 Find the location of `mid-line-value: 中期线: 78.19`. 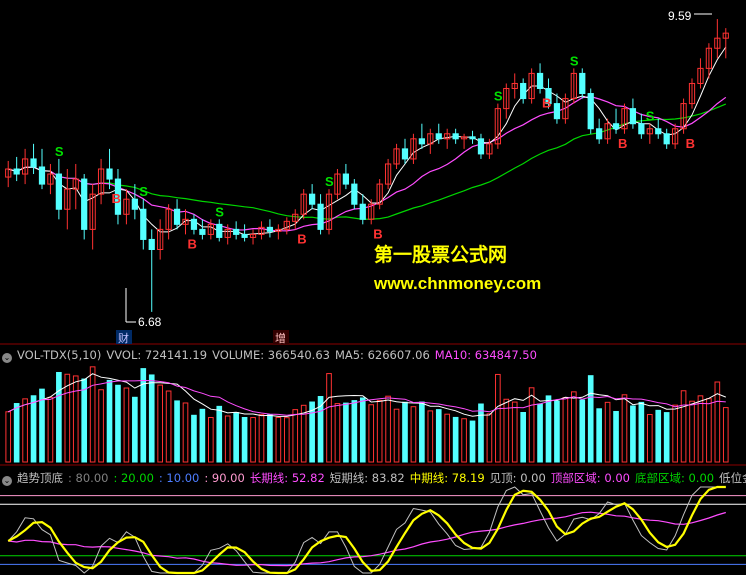

mid-line-value: 中期线: 78.19 is located at coordinates (447, 478).